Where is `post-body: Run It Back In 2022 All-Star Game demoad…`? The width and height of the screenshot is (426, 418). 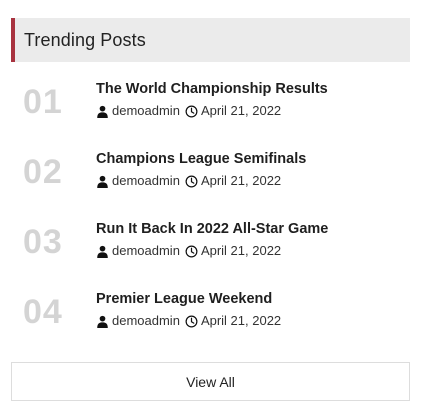
post-body: Run It Back In 2022 All-Star Game demoad… is located at coordinates (212, 239).